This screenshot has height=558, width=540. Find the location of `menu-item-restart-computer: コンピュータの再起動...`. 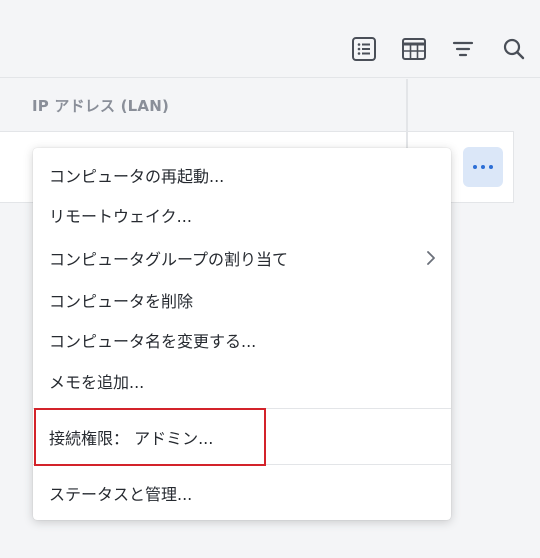

menu-item-restart-computer: コンピュータの再起動... is located at coordinates (242, 175).